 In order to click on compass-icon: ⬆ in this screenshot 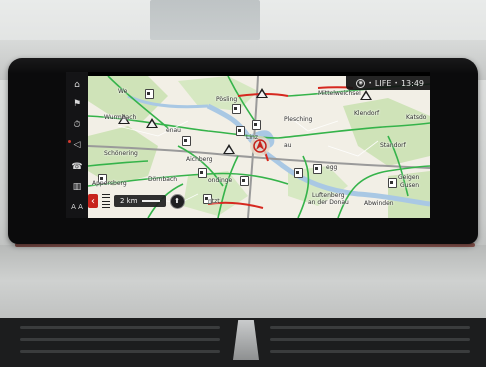, I will do `click(177, 201)`.